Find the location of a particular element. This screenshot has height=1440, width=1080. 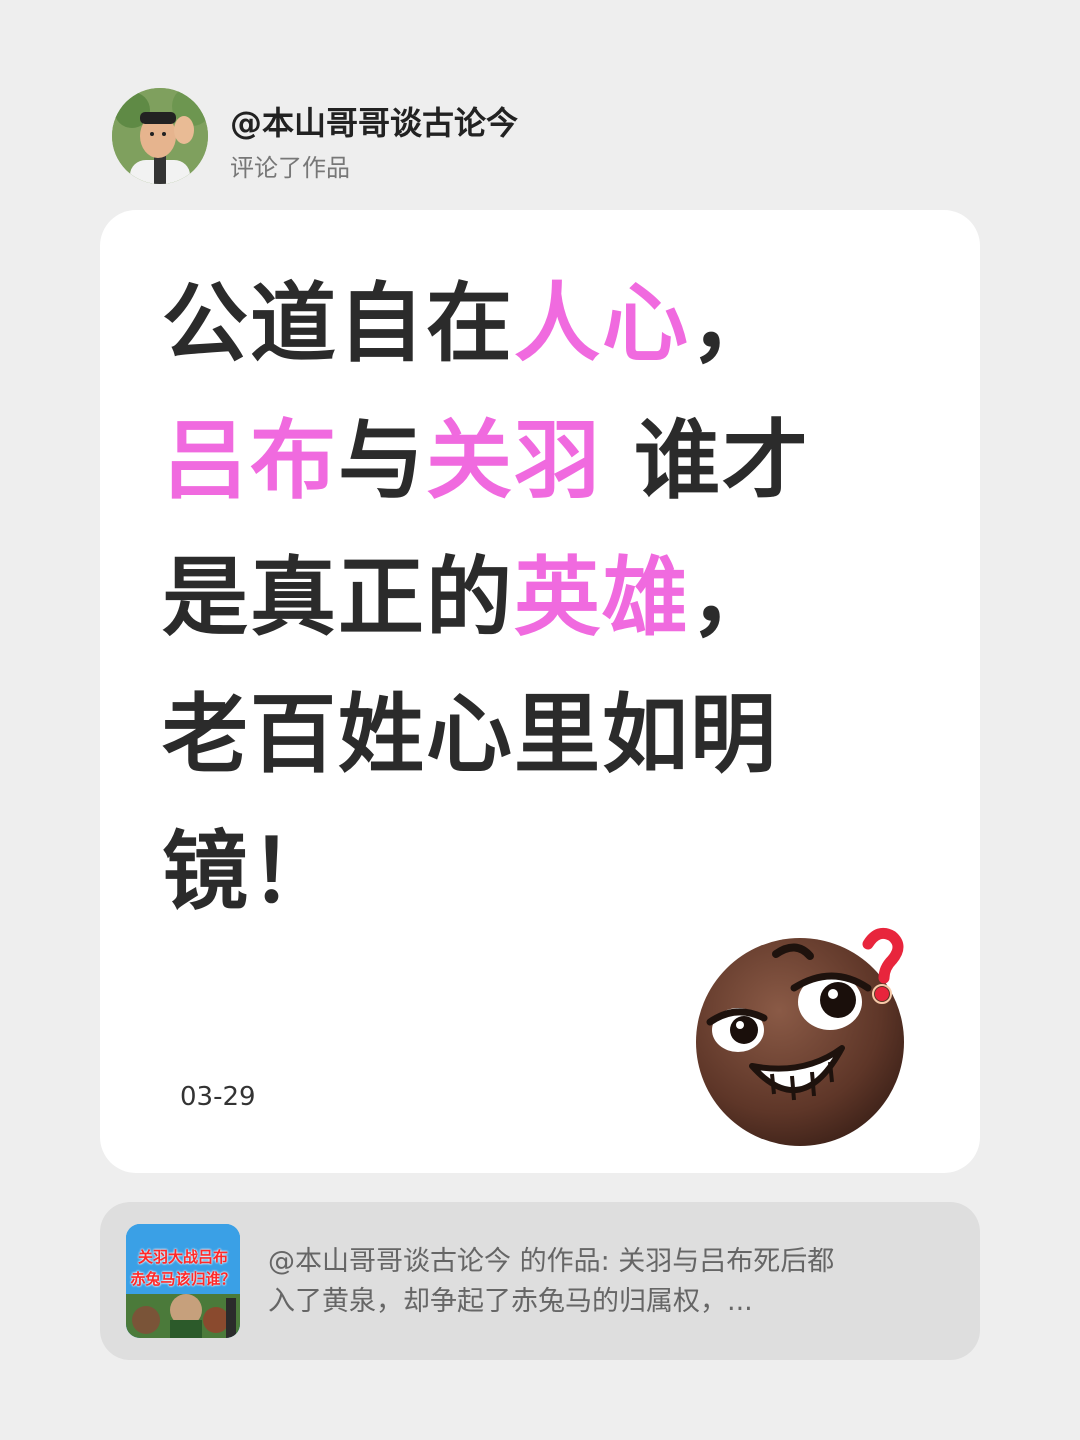

comment-line-3: 是真正的英雄， is located at coordinates (542, 598).